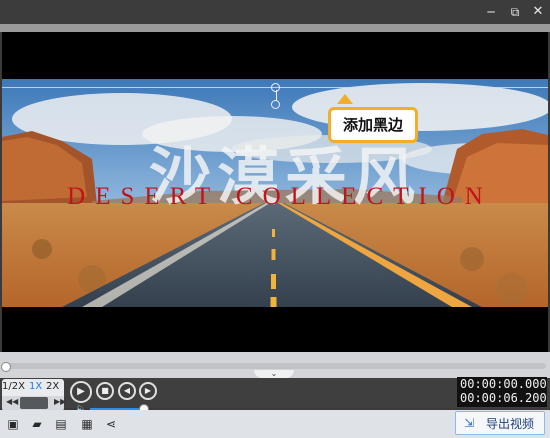 The image size is (550, 438). Describe the element at coordinates (52, 386) in the screenshot. I see `speed-2x: 2X` at that location.